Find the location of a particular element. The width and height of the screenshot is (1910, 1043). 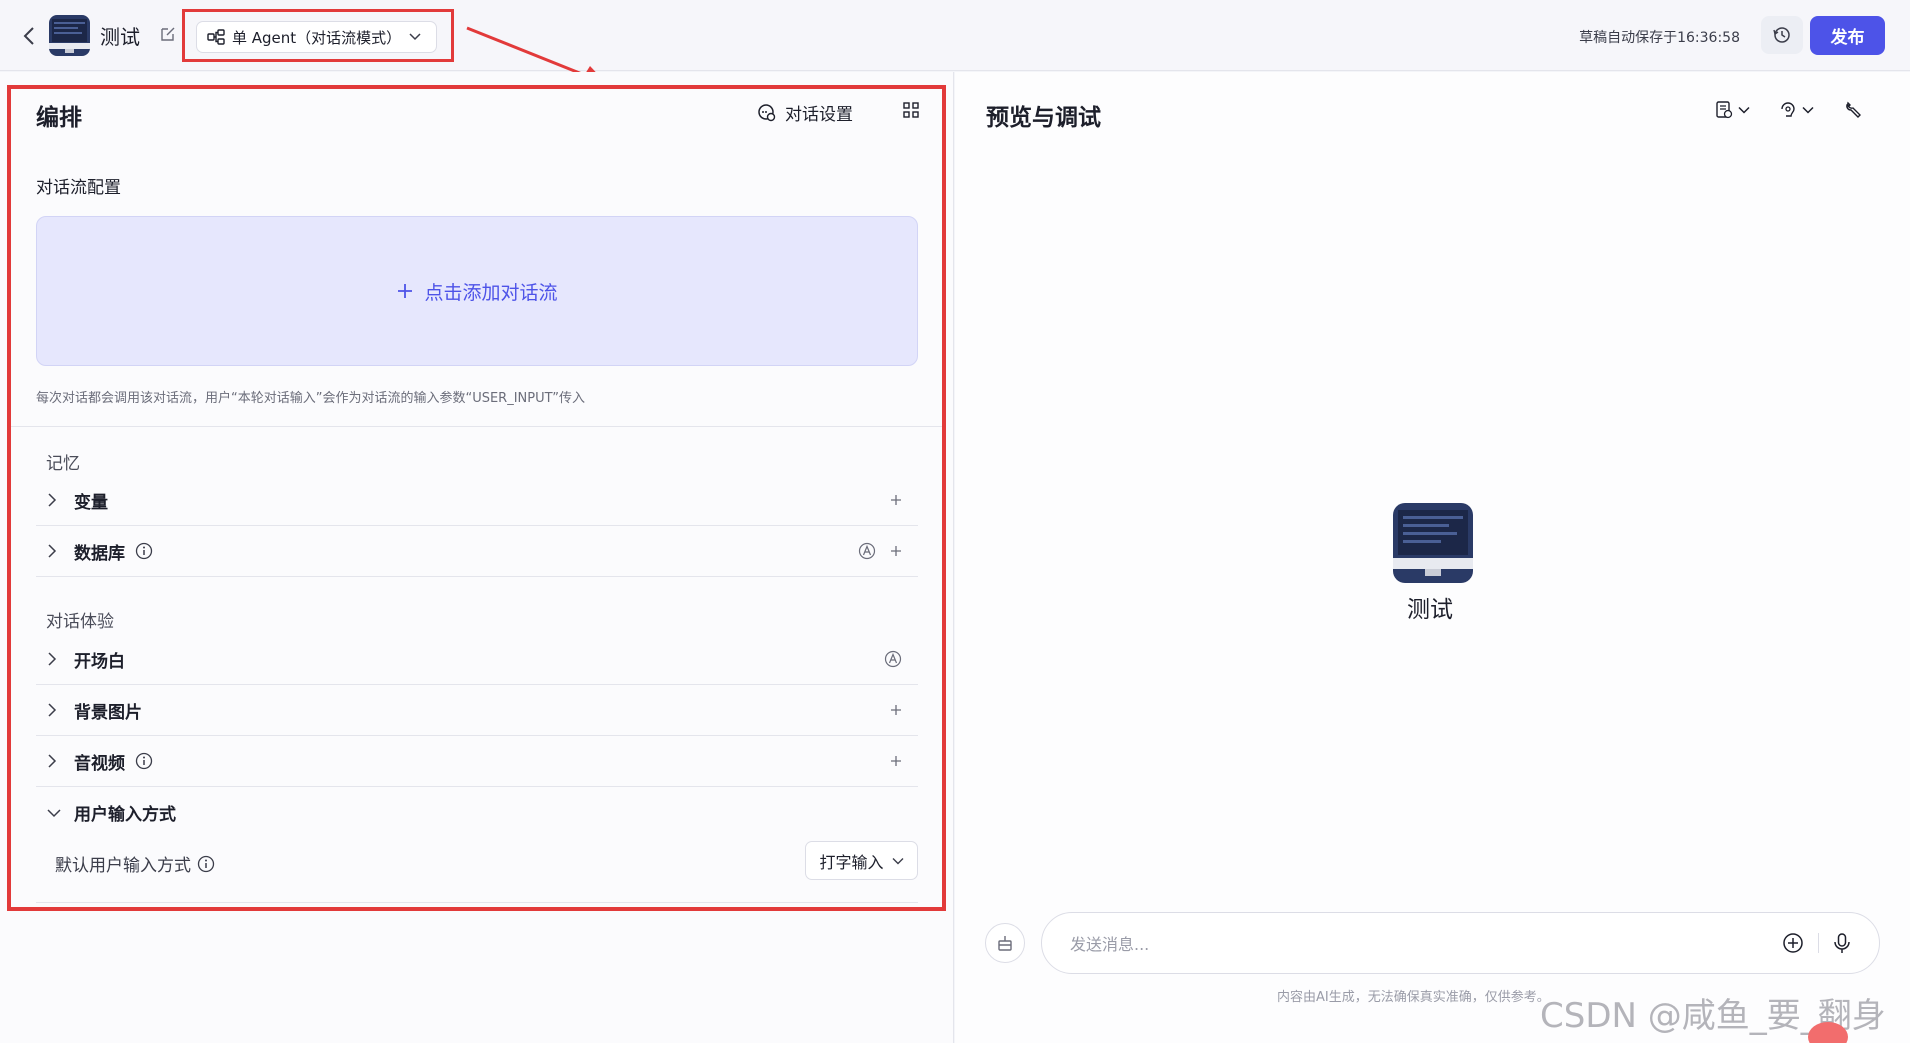

add-database-icon is located at coordinates (896, 551).